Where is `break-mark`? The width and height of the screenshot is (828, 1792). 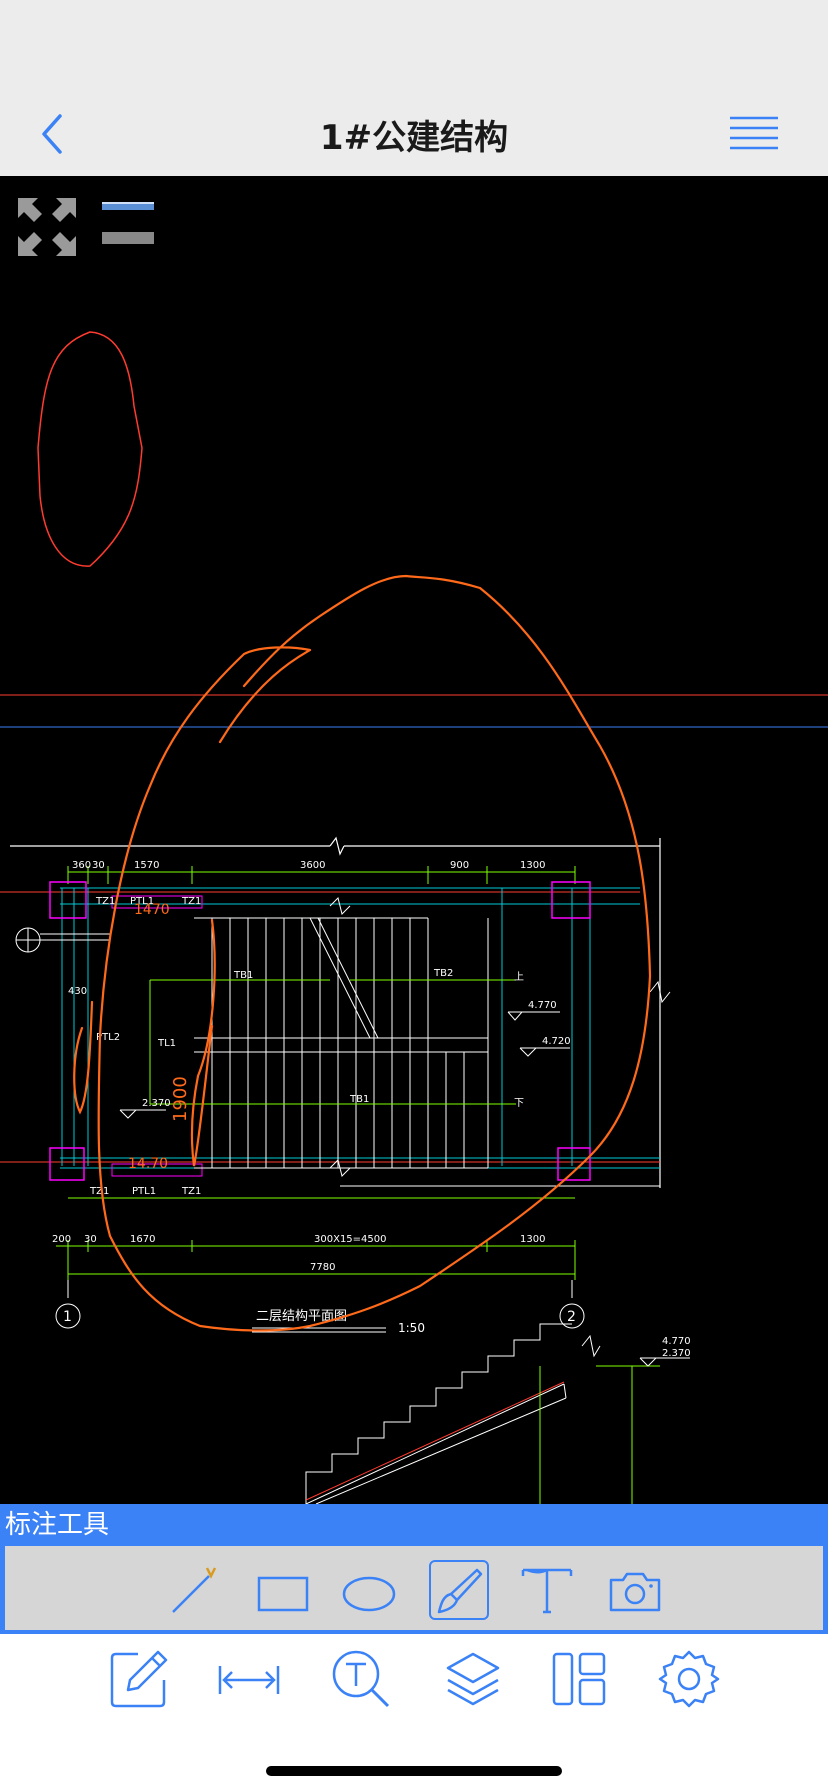
break-mark is located at coordinates (337, 846).